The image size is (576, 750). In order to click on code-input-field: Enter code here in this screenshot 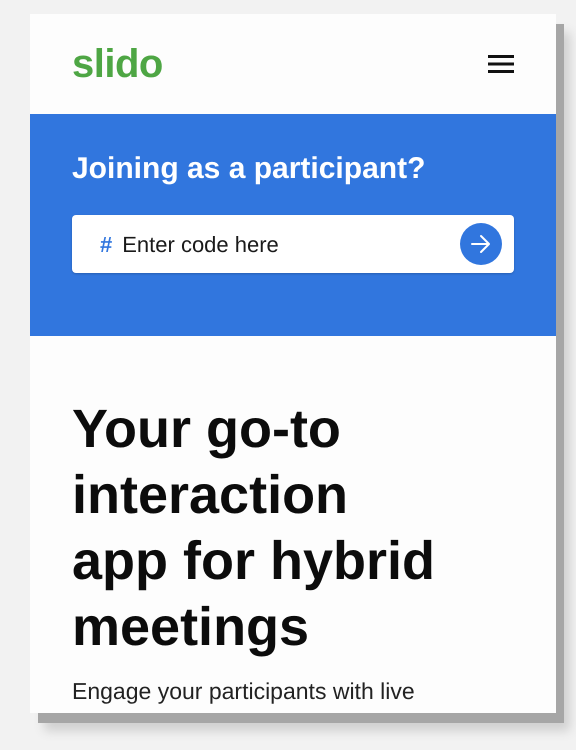, I will do `click(290, 244)`.